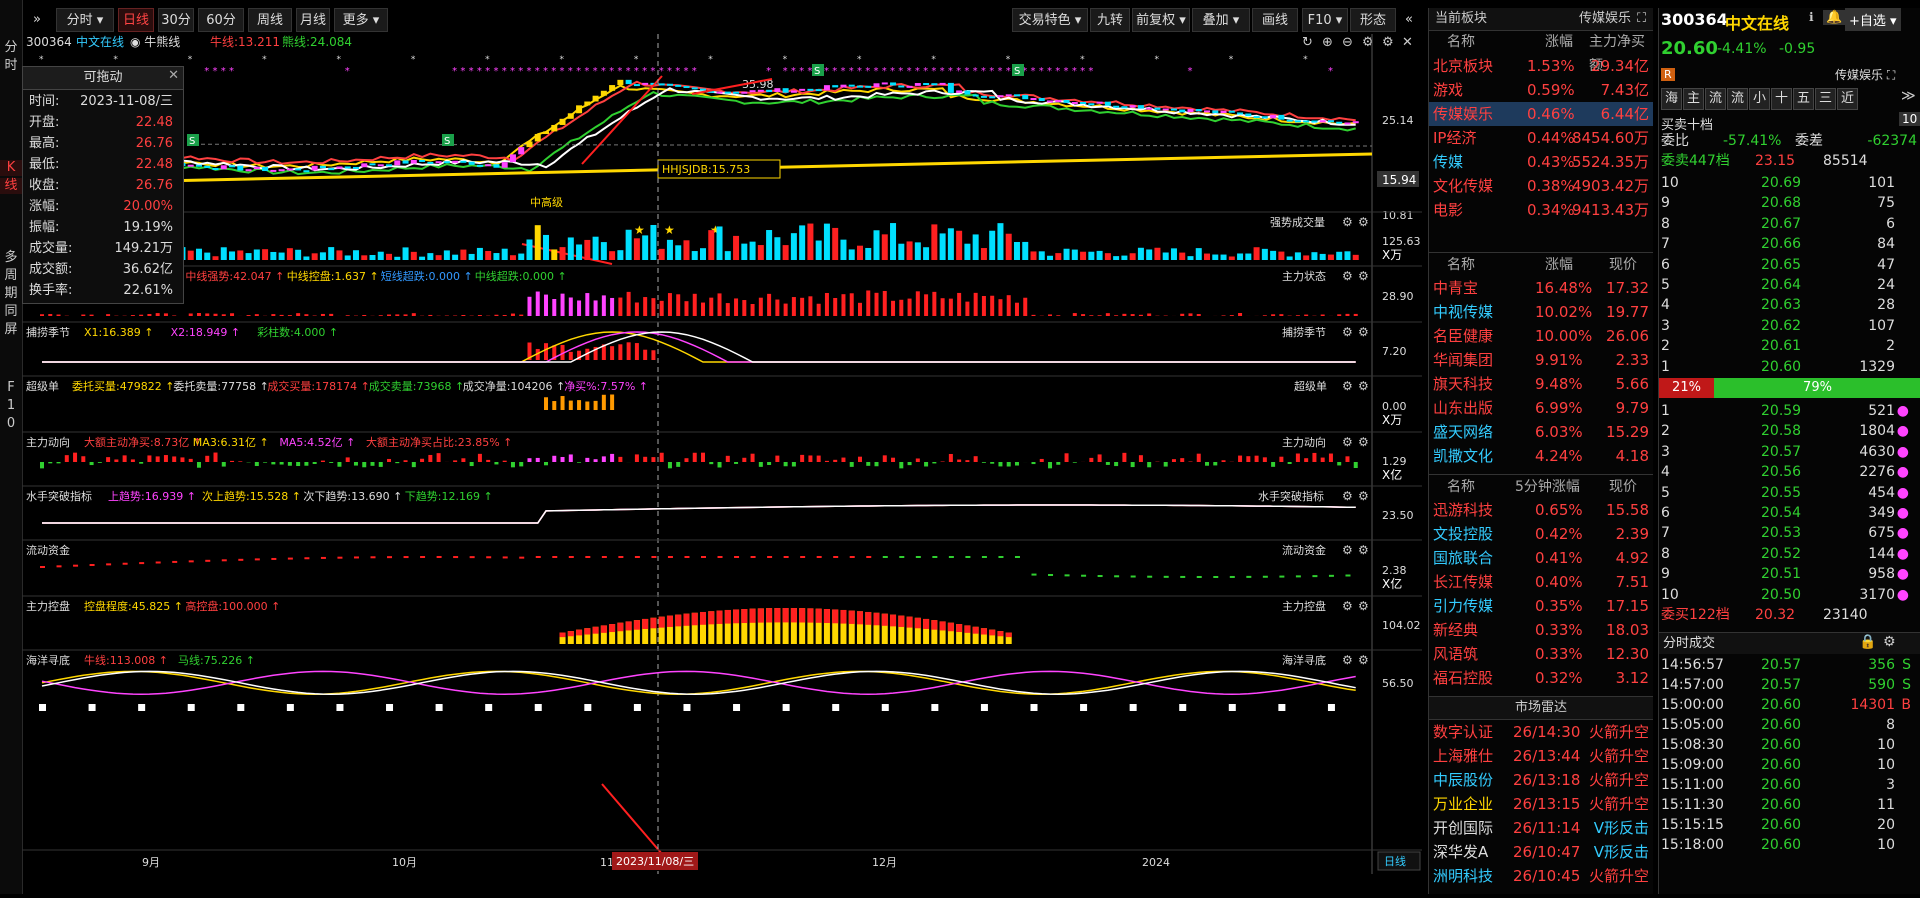 This screenshot has height=898, width=1920. I want to click on self-select-button: +自选 ▾, so click(1873, 19).